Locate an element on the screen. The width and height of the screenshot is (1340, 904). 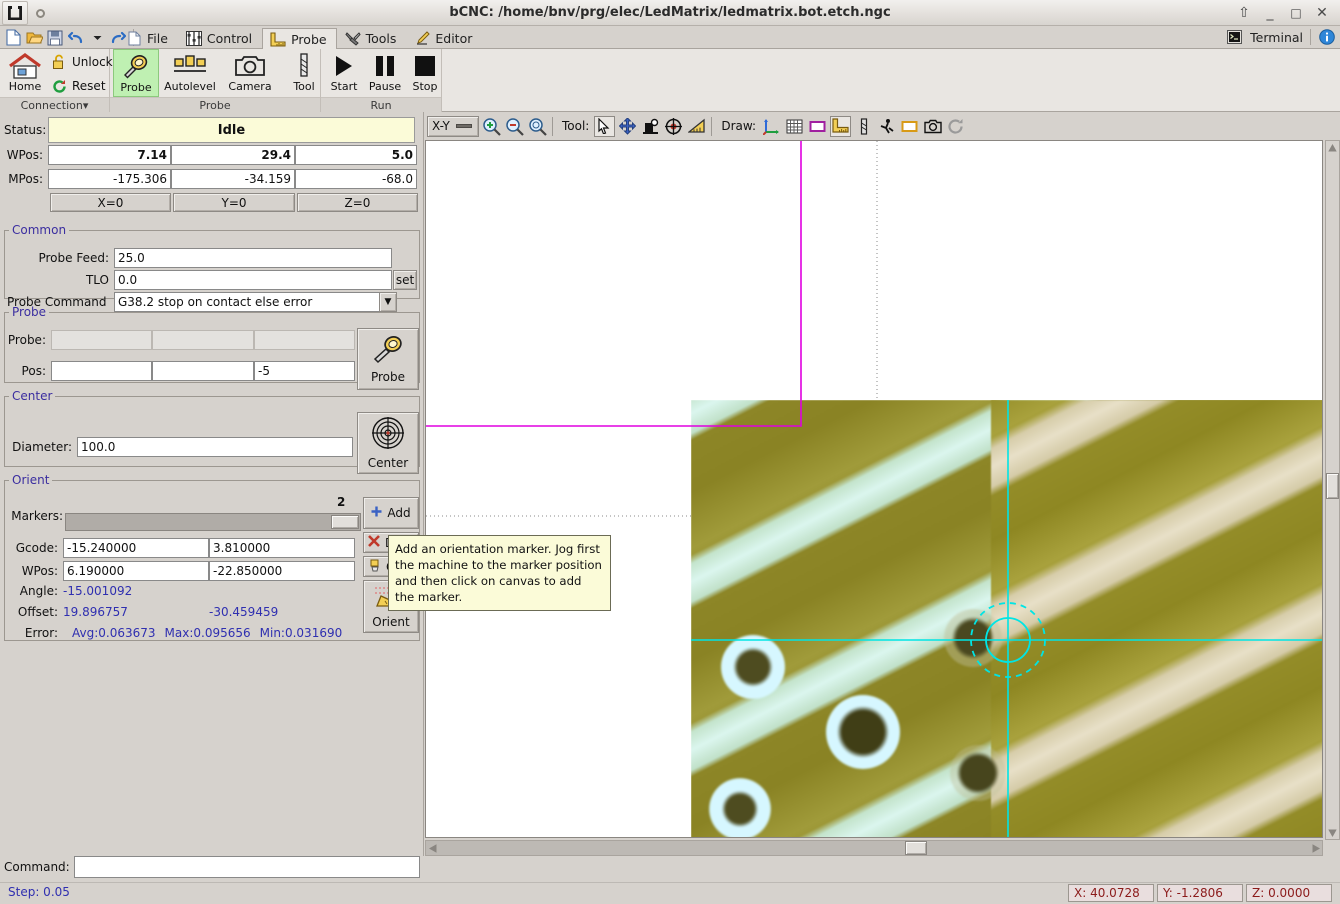
orient-wpos-x-input: 6.190000 is located at coordinates (136, 571).